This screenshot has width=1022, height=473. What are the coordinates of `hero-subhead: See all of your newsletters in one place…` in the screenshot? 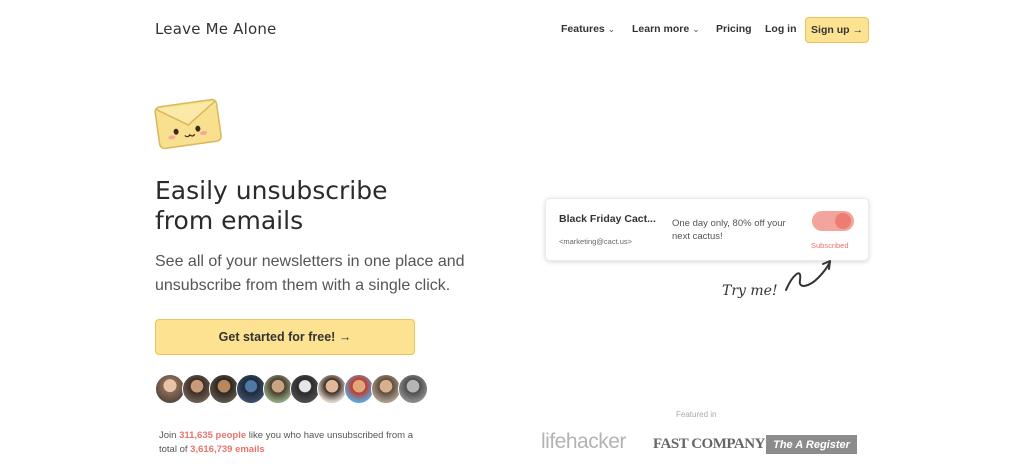 It's located at (310, 273).